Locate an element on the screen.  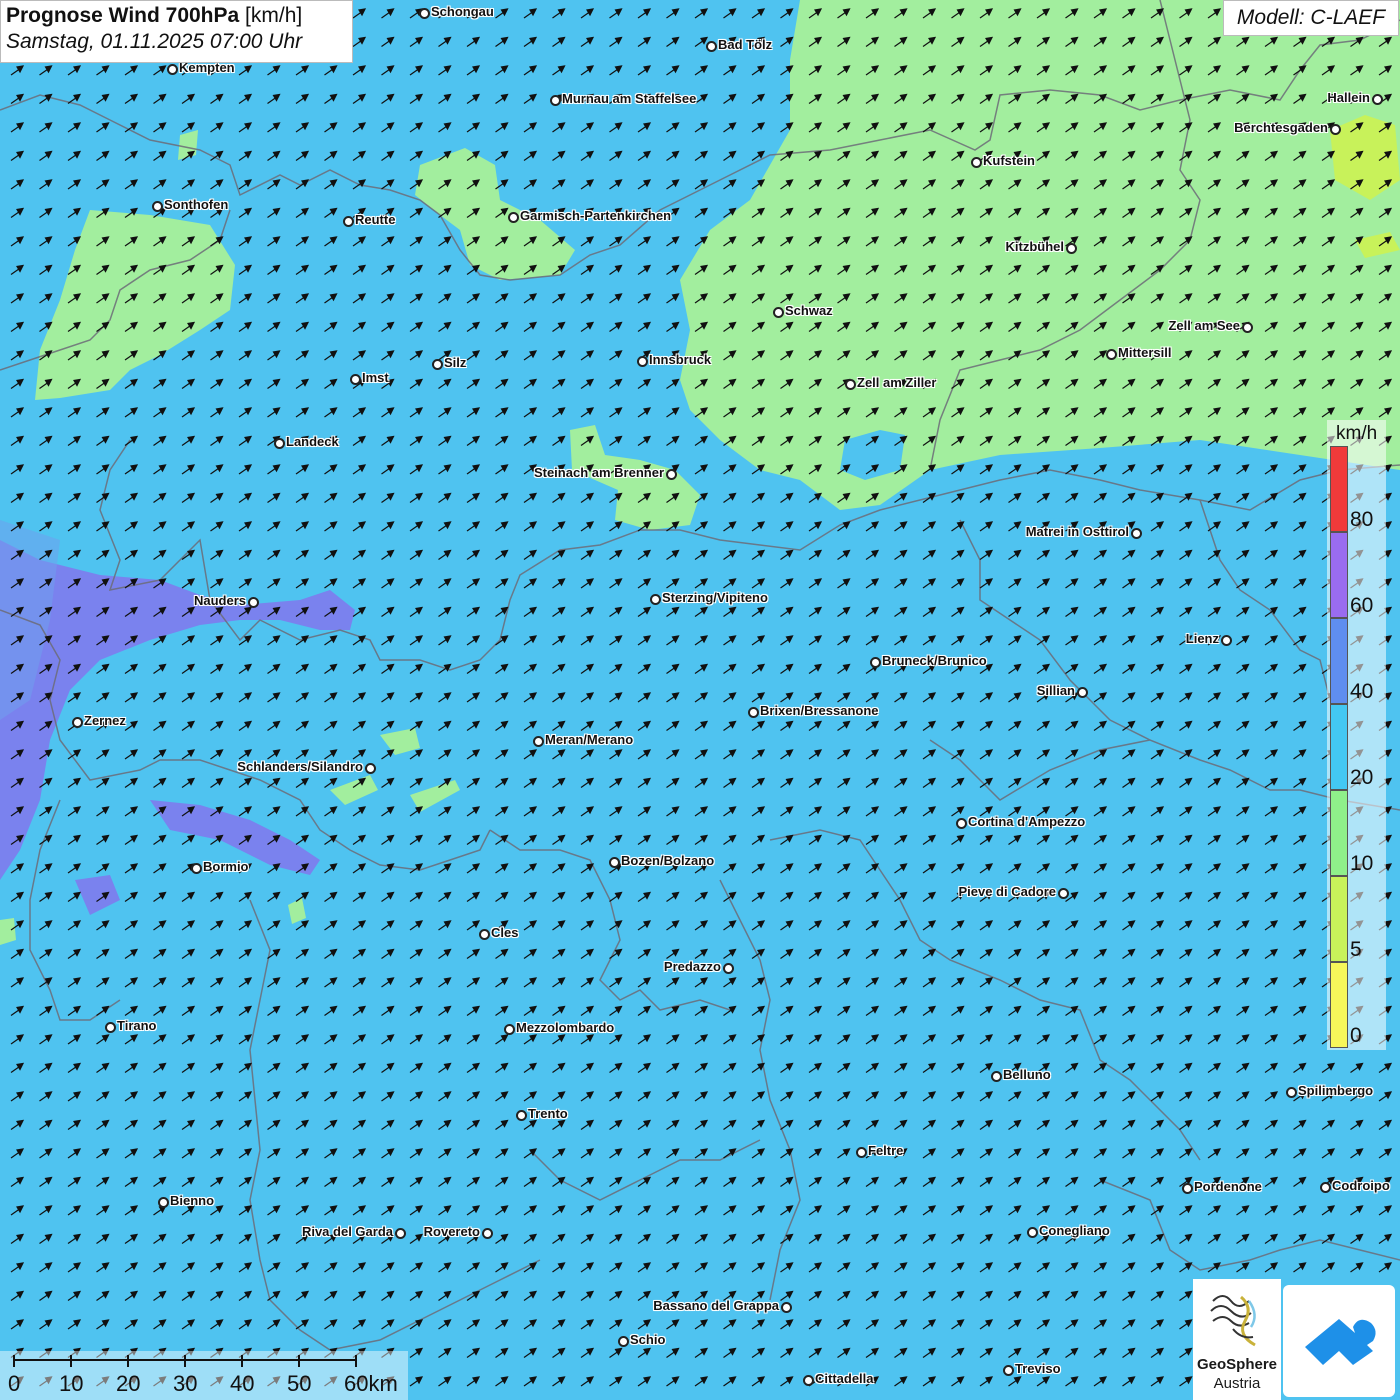
city-label: Cortina d'Ampezzo is located at coordinates (1027, 821).